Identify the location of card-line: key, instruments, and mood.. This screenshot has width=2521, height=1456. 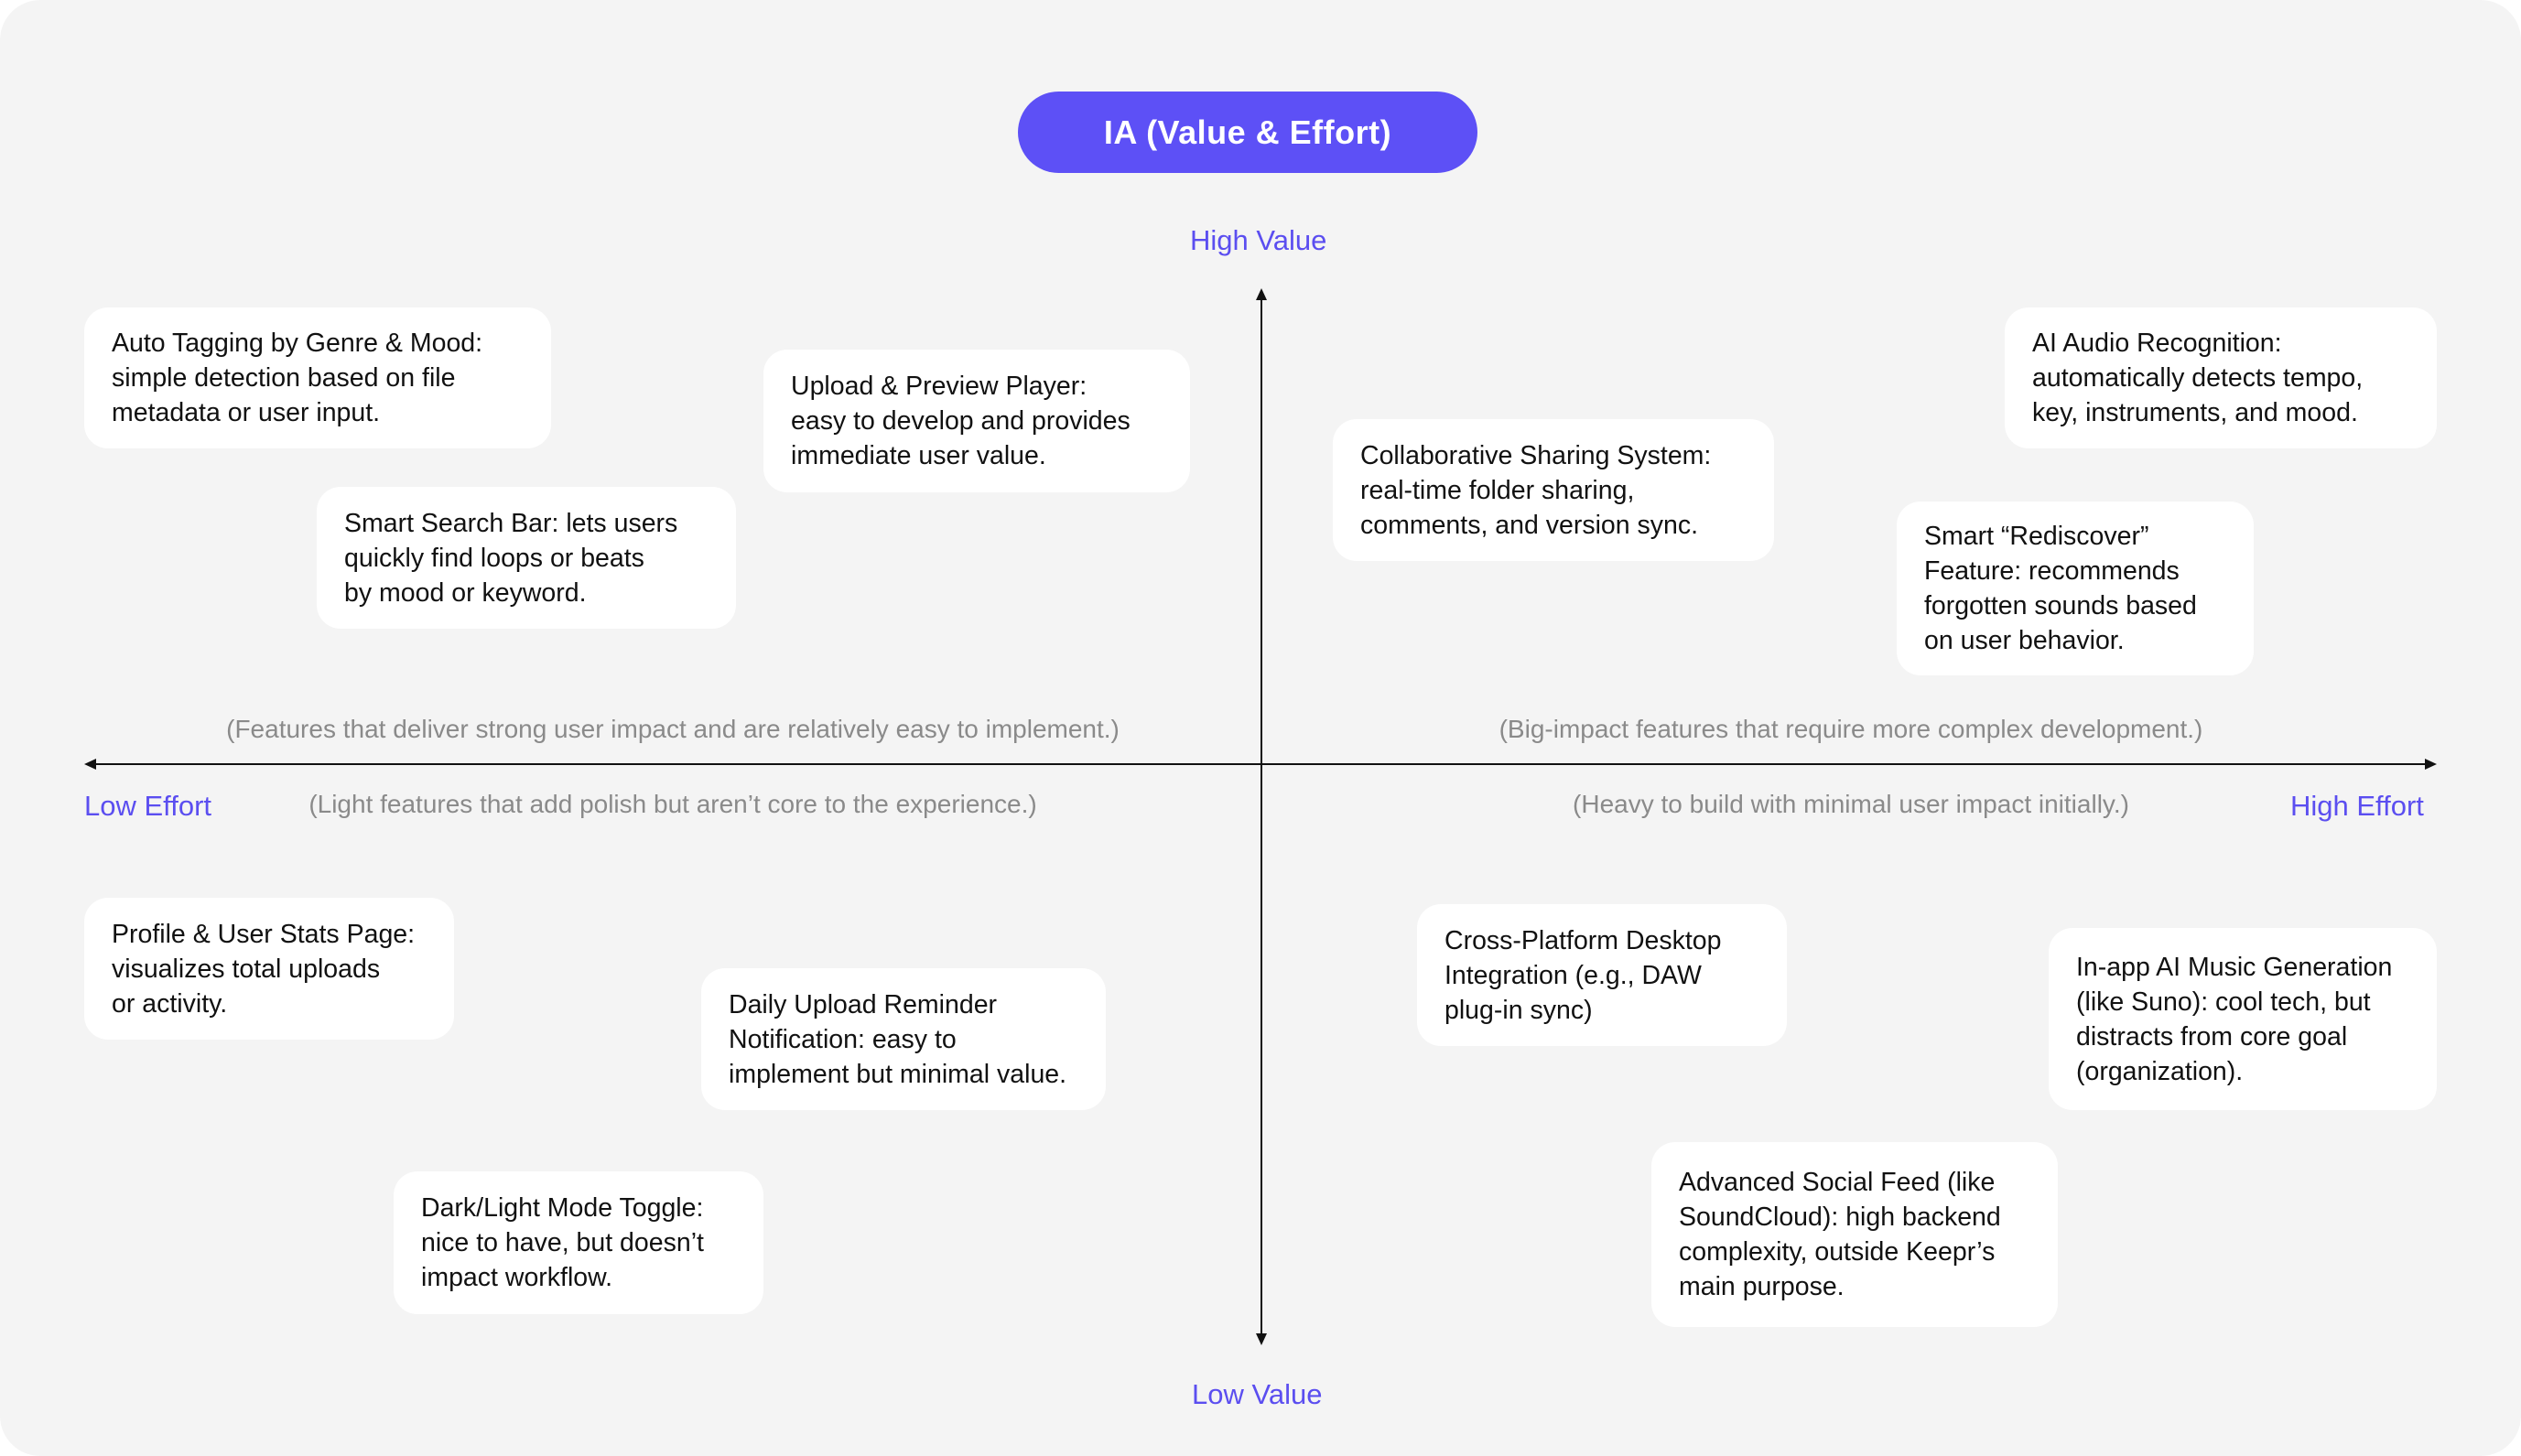
(2195, 412).